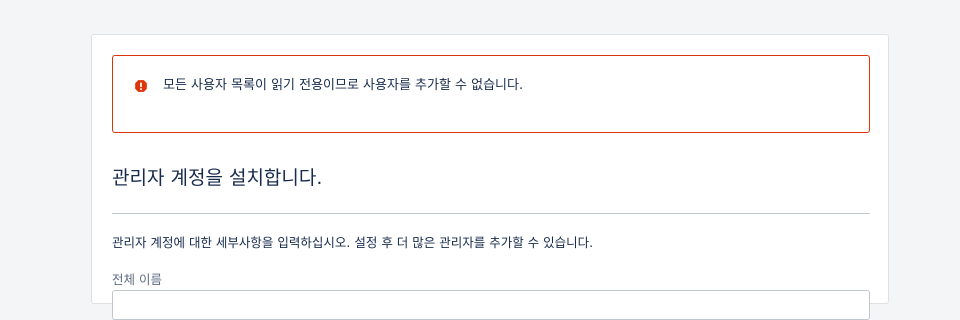  What do you see at coordinates (141, 86) in the screenshot?
I see `error-icon` at bounding box center [141, 86].